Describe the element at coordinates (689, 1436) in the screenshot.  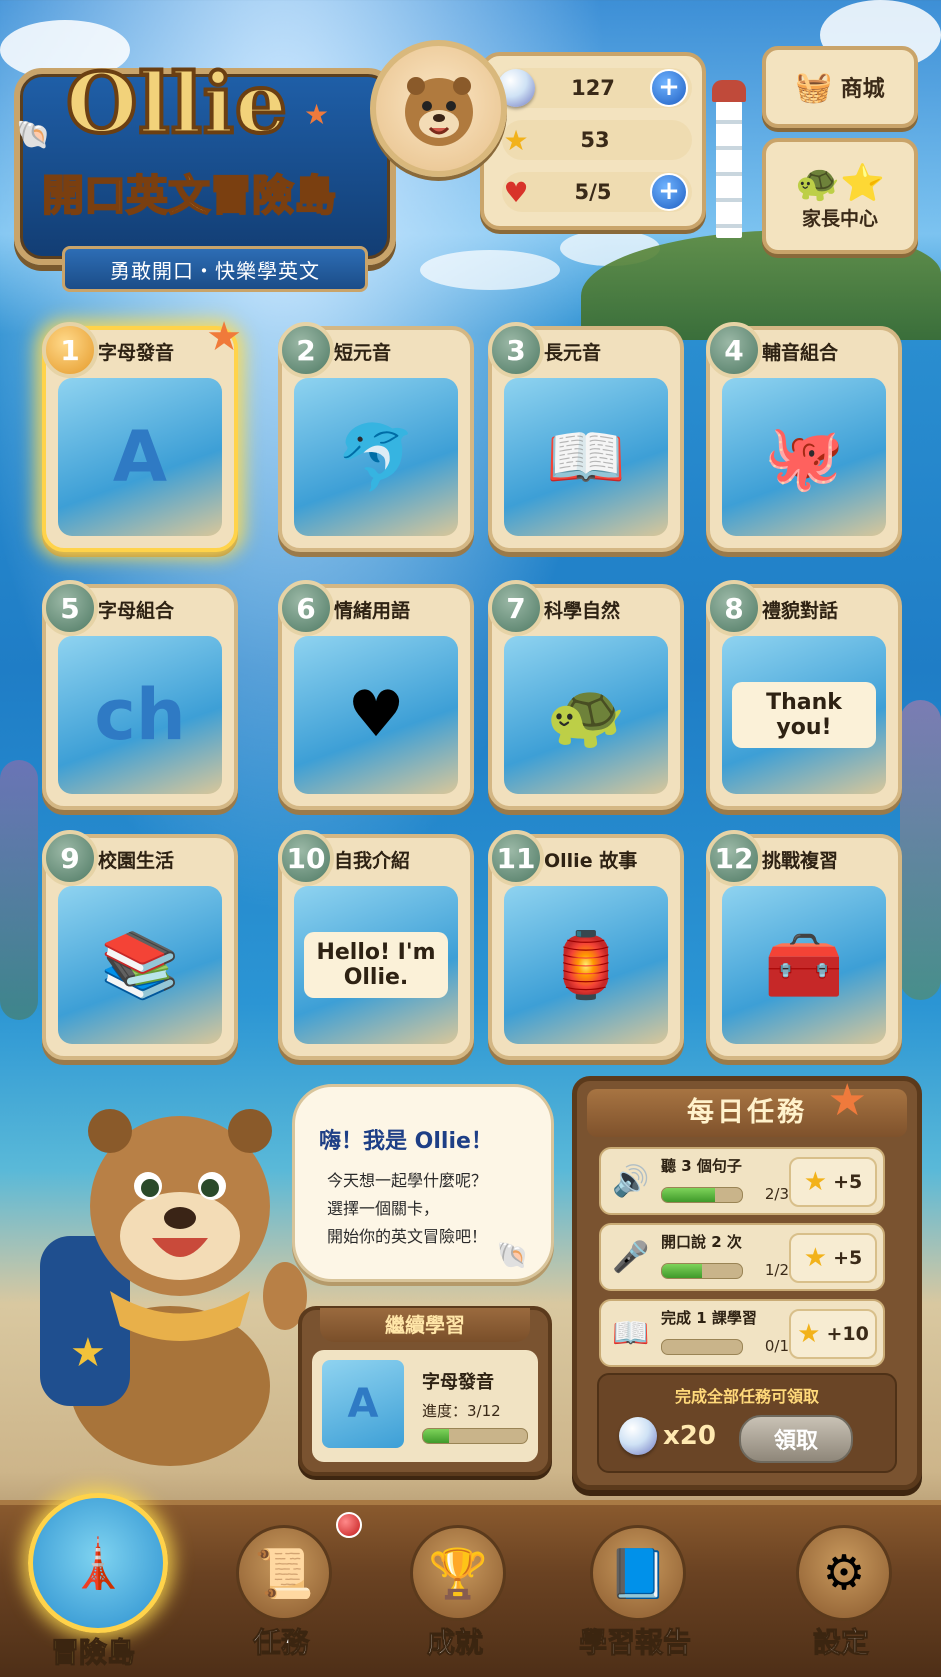
I see `reward-pearl-count: x20` at that location.